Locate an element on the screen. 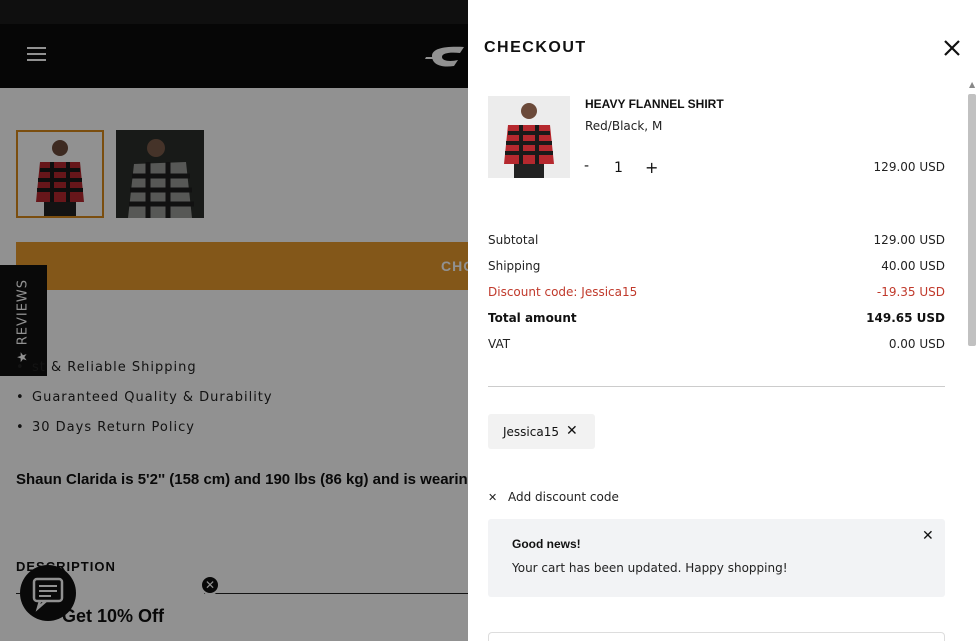 The height and width of the screenshot is (641, 980). next-section is located at coordinates (716, 636).